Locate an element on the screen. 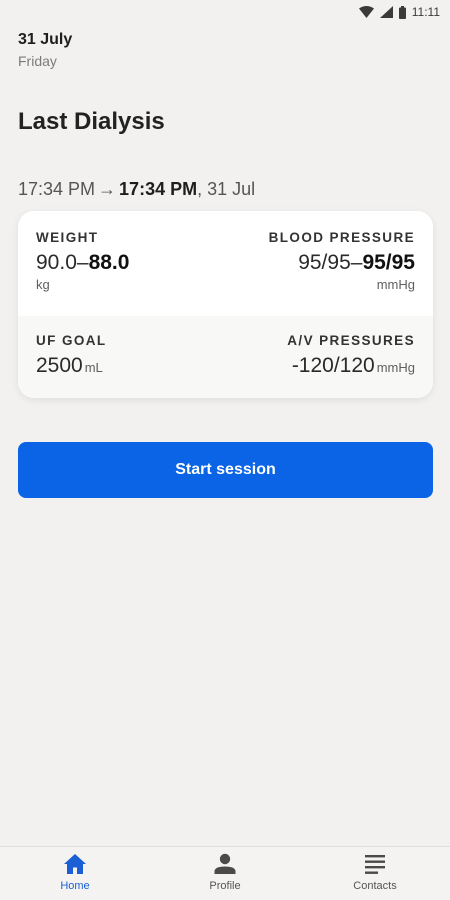 The image size is (450, 900). wifi-icon is located at coordinates (366, 12).